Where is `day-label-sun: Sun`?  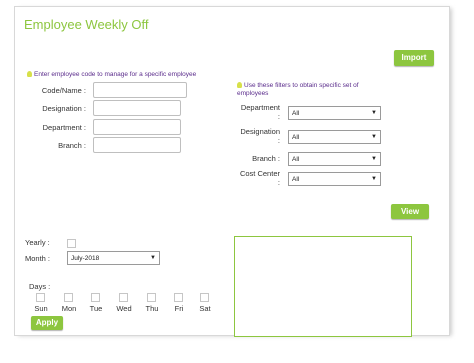
day-label-sun: Sun is located at coordinates (41, 308).